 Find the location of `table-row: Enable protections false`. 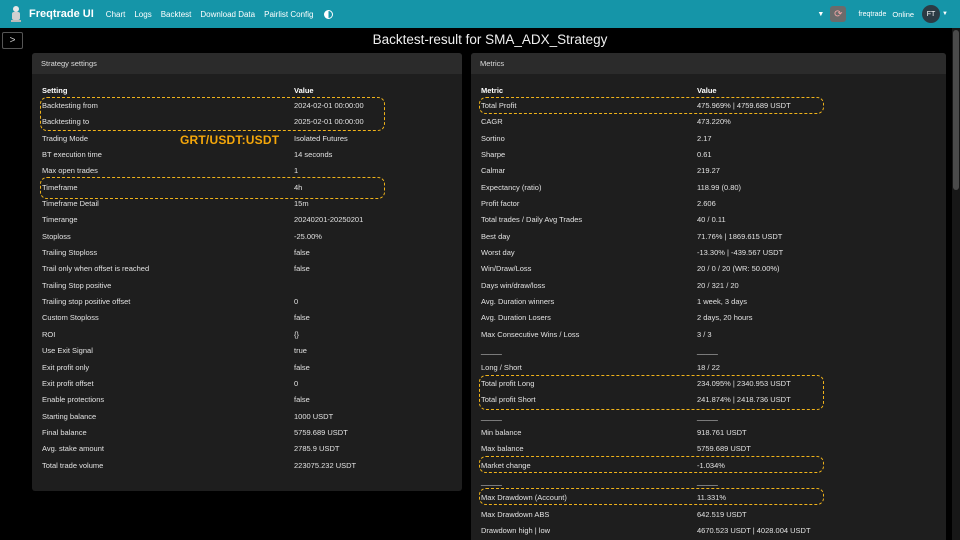

table-row: Enable protections false is located at coordinates (247, 400).